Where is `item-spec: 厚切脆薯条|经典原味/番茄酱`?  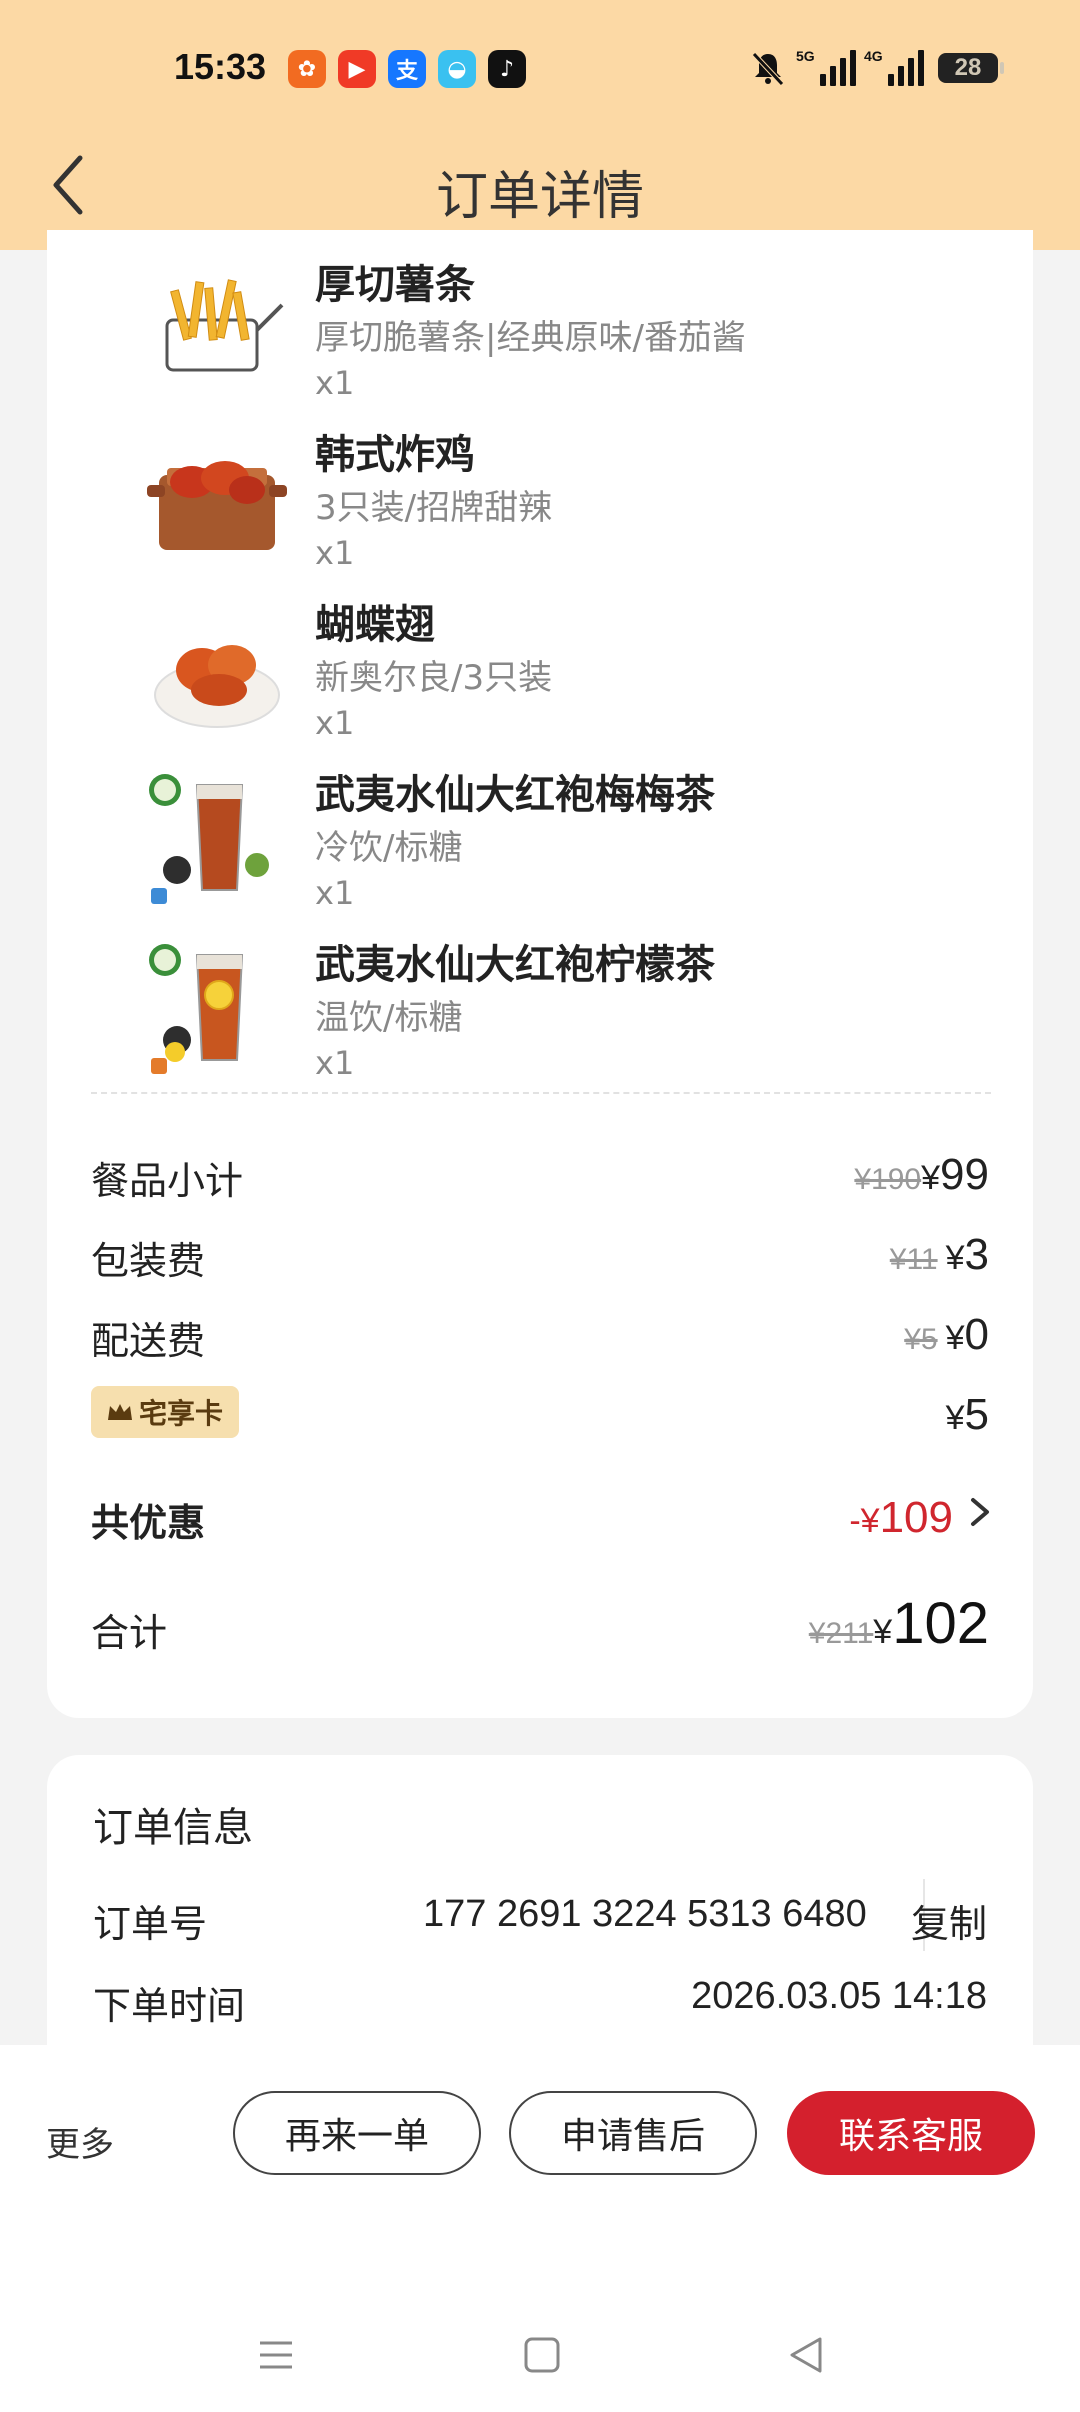
item-spec: 厚切脆薯条|经典原味/番茄酱 is located at coordinates (530, 338).